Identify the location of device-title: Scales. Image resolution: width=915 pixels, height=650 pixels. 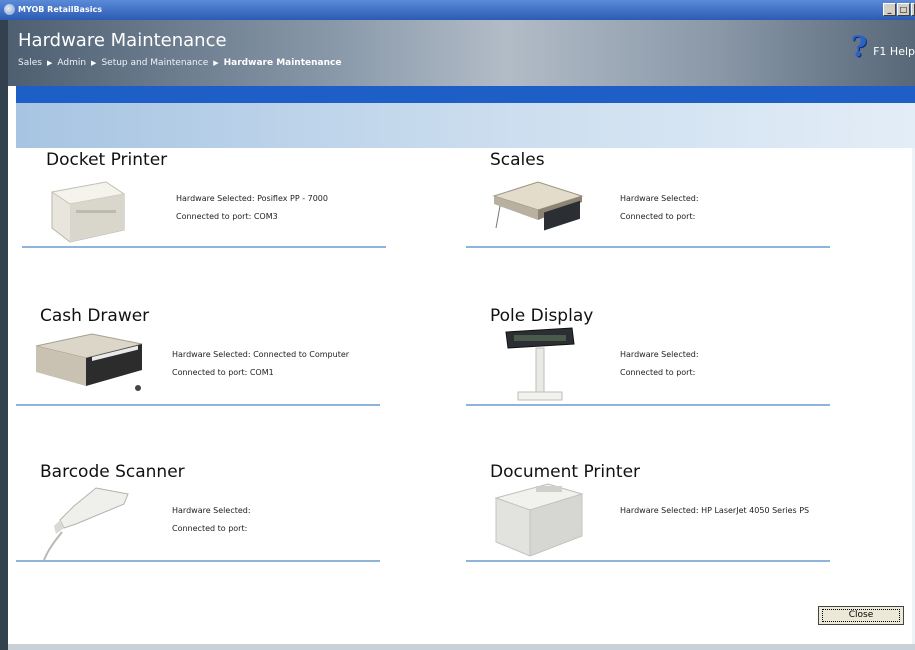
(517, 160).